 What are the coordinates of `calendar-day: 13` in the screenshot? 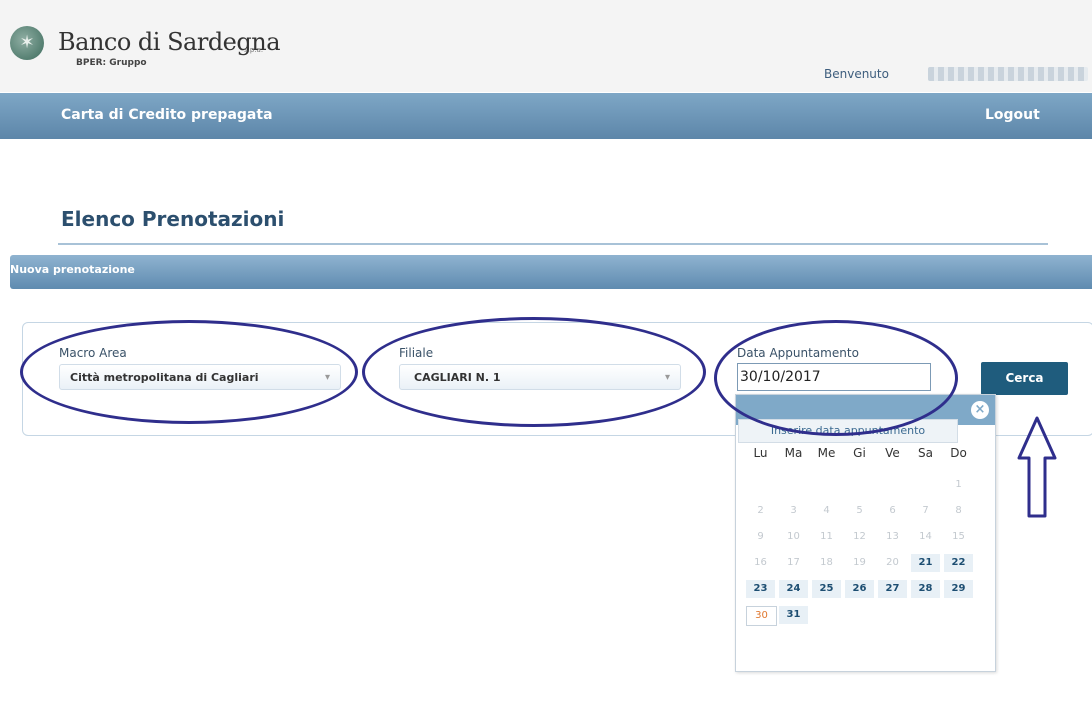 It's located at (892, 536).